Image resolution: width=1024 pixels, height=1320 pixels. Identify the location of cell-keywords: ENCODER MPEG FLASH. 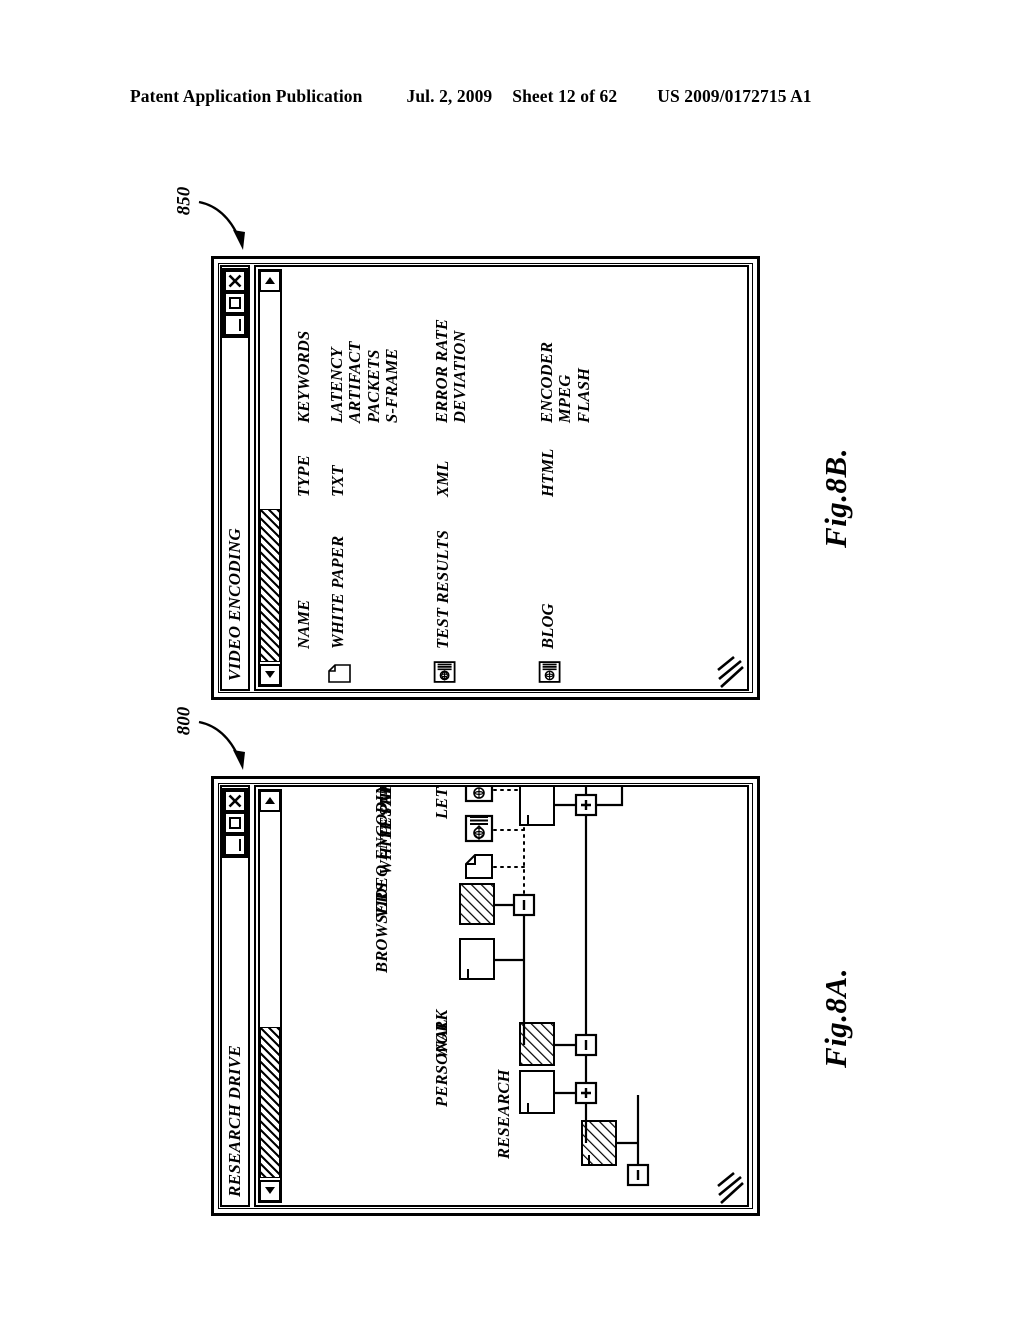
(565, 348).